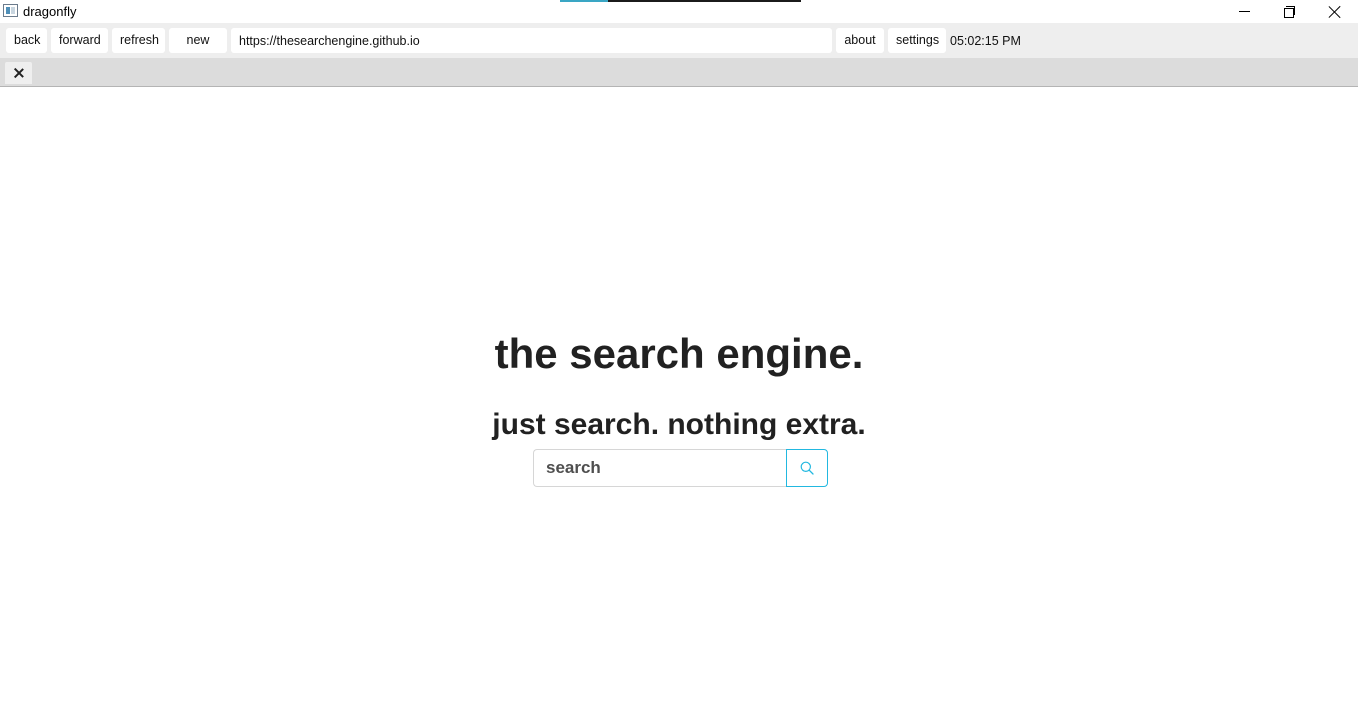 This screenshot has height=727, width=1358. I want to click on clock: 05:02:15 PM, so click(985, 41).